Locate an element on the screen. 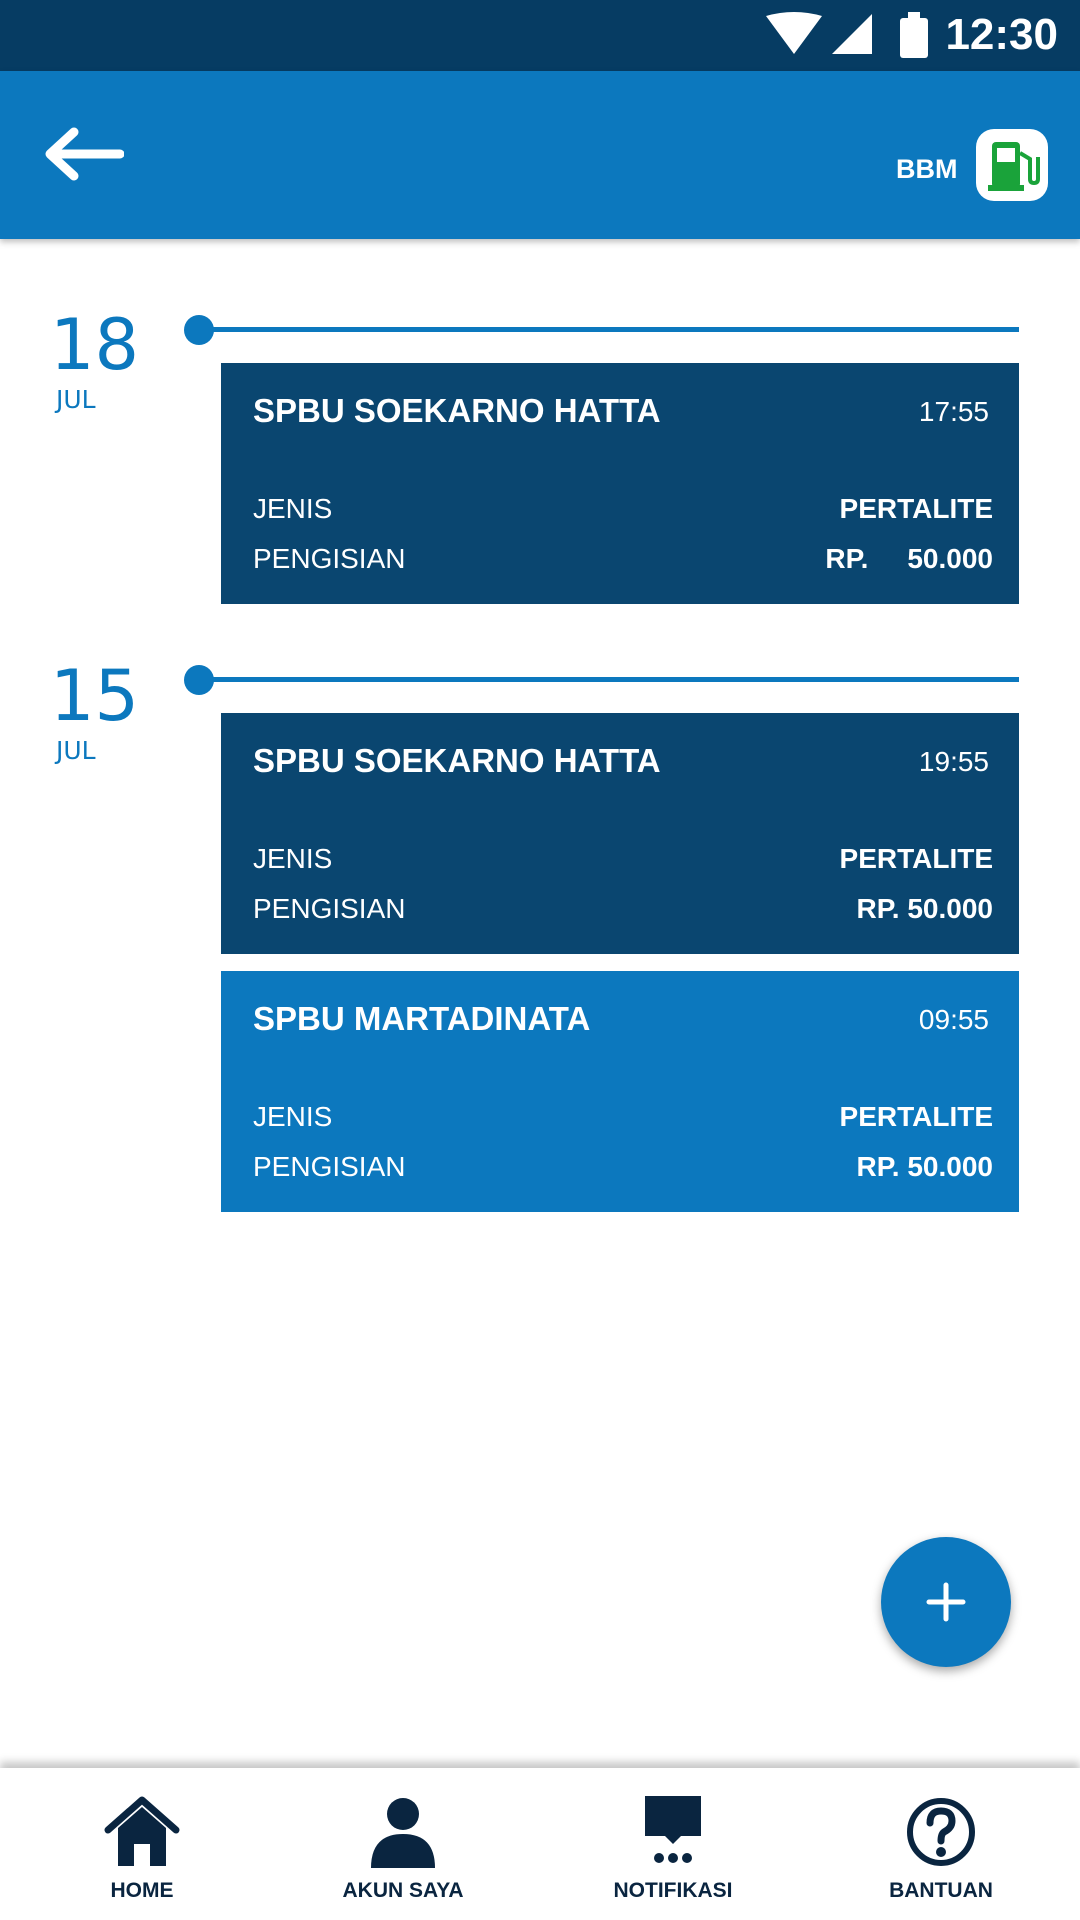  nav-label: HOME is located at coordinates (142, 1890).